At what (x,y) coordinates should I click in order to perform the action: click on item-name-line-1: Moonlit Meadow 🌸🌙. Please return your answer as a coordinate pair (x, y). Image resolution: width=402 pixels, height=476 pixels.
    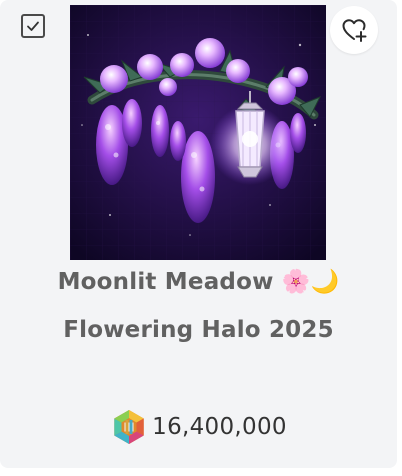
    Looking at the image, I should click on (198, 282).